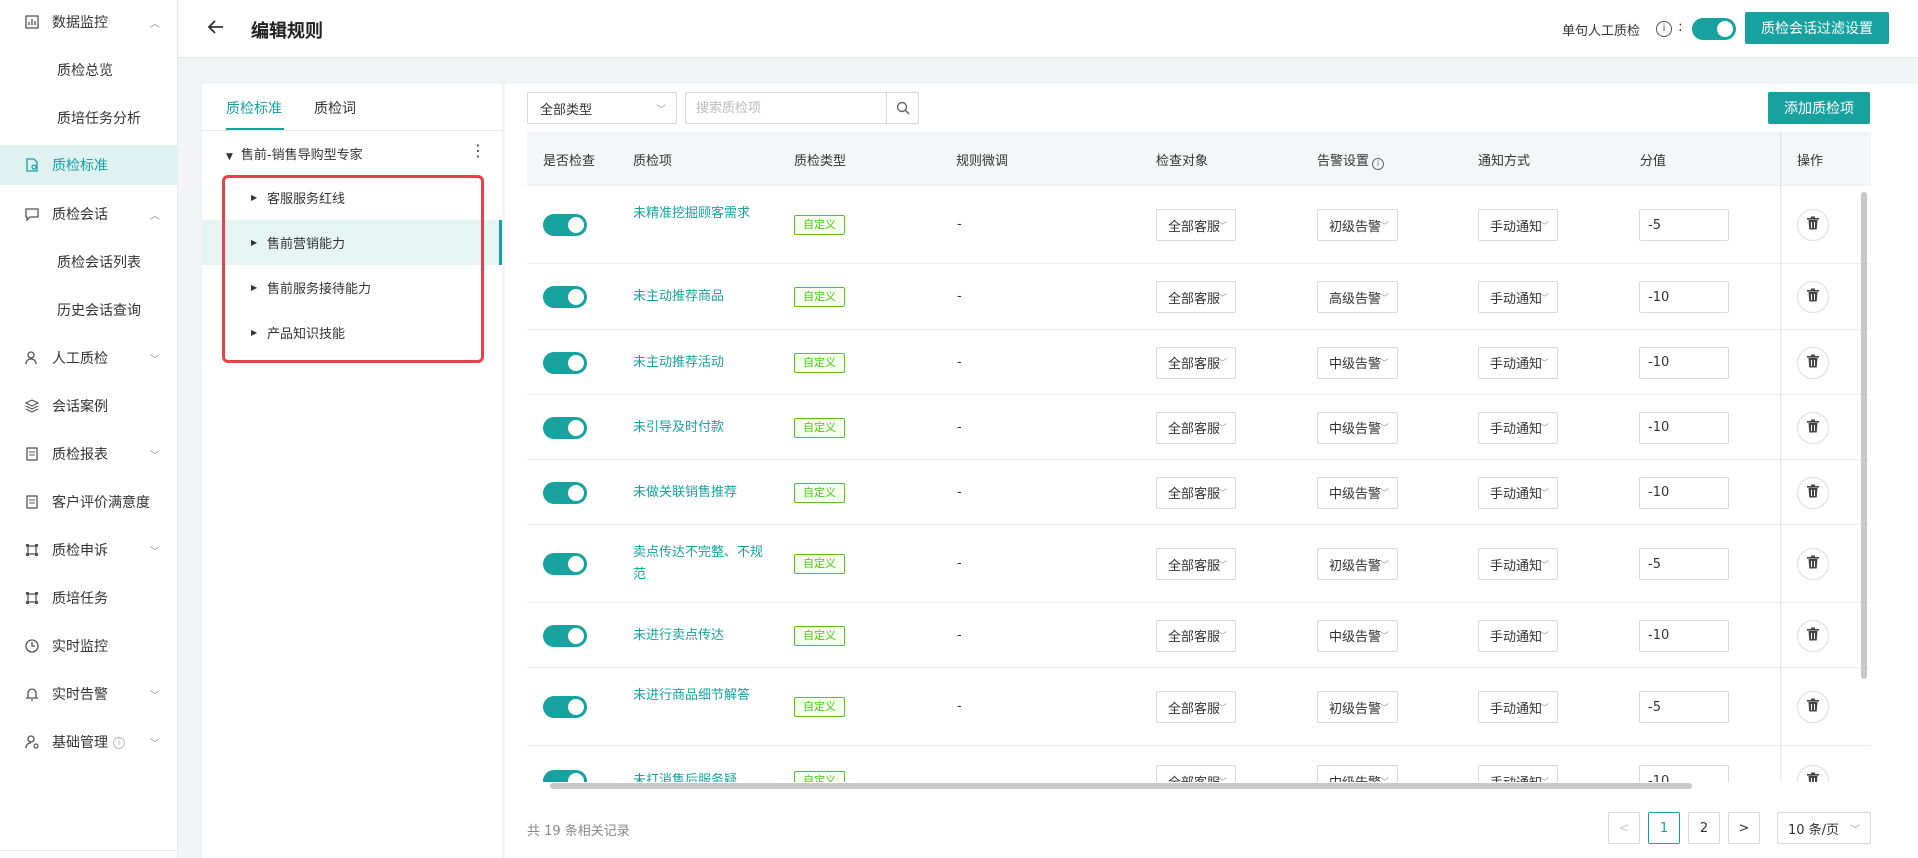 The image size is (1918, 858). I want to click on tree-item: ▶ 产品知识技能, so click(351, 332).